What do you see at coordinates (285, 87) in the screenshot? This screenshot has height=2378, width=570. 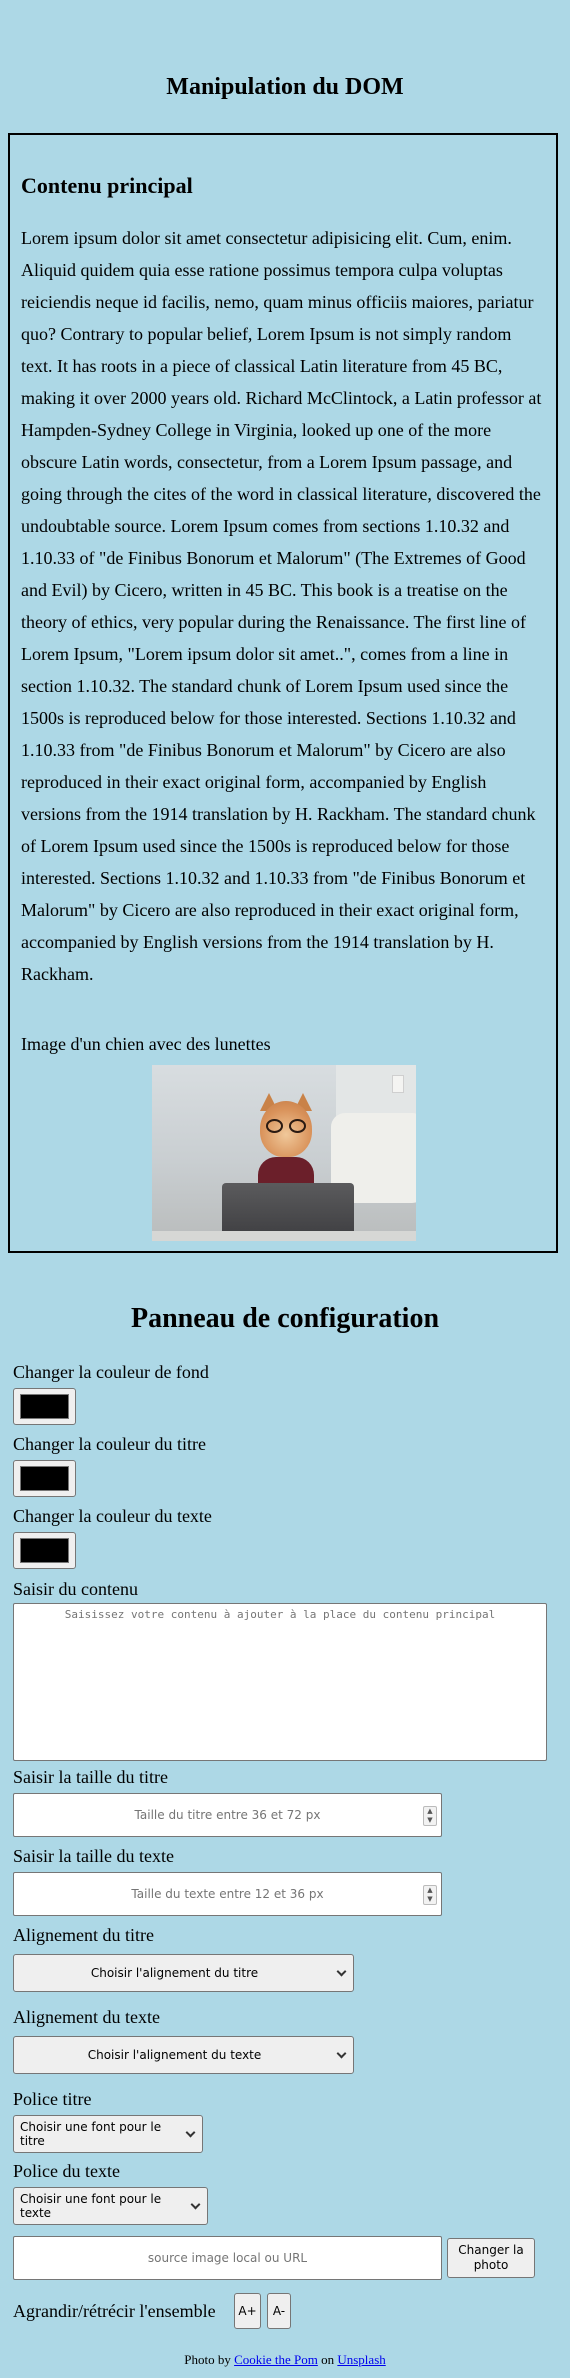 I see `page-title: Manipulation du DOM` at bounding box center [285, 87].